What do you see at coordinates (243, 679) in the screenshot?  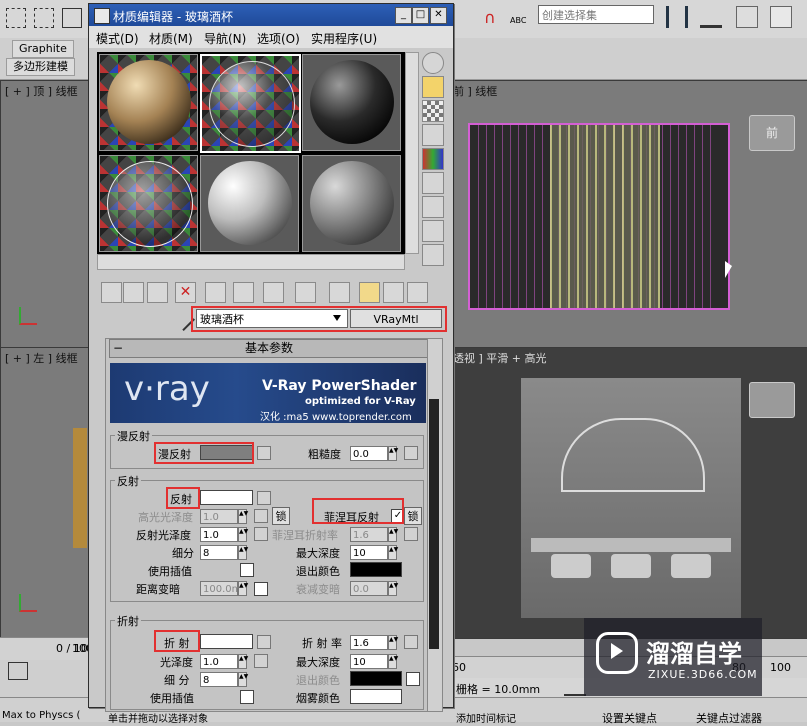 I see `refract-subdivs-arrows: ▲▼` at bounding box center [243, 679].